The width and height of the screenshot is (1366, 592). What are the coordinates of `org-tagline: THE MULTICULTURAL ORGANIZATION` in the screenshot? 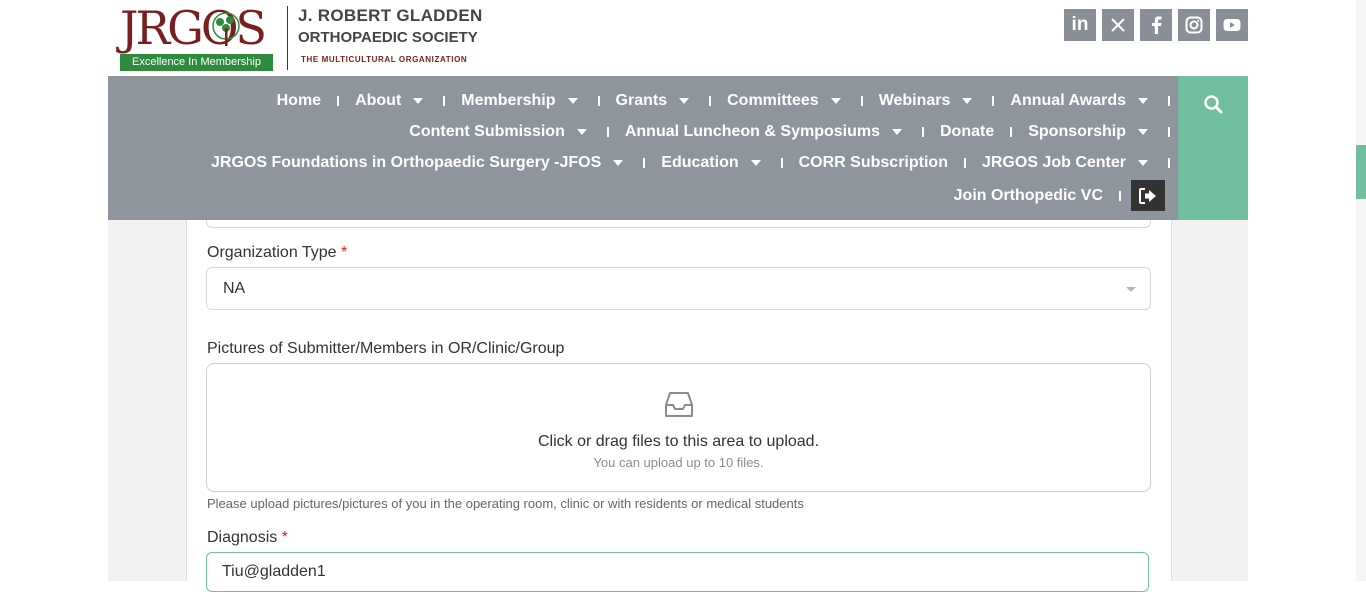 It's located at (384, 59).